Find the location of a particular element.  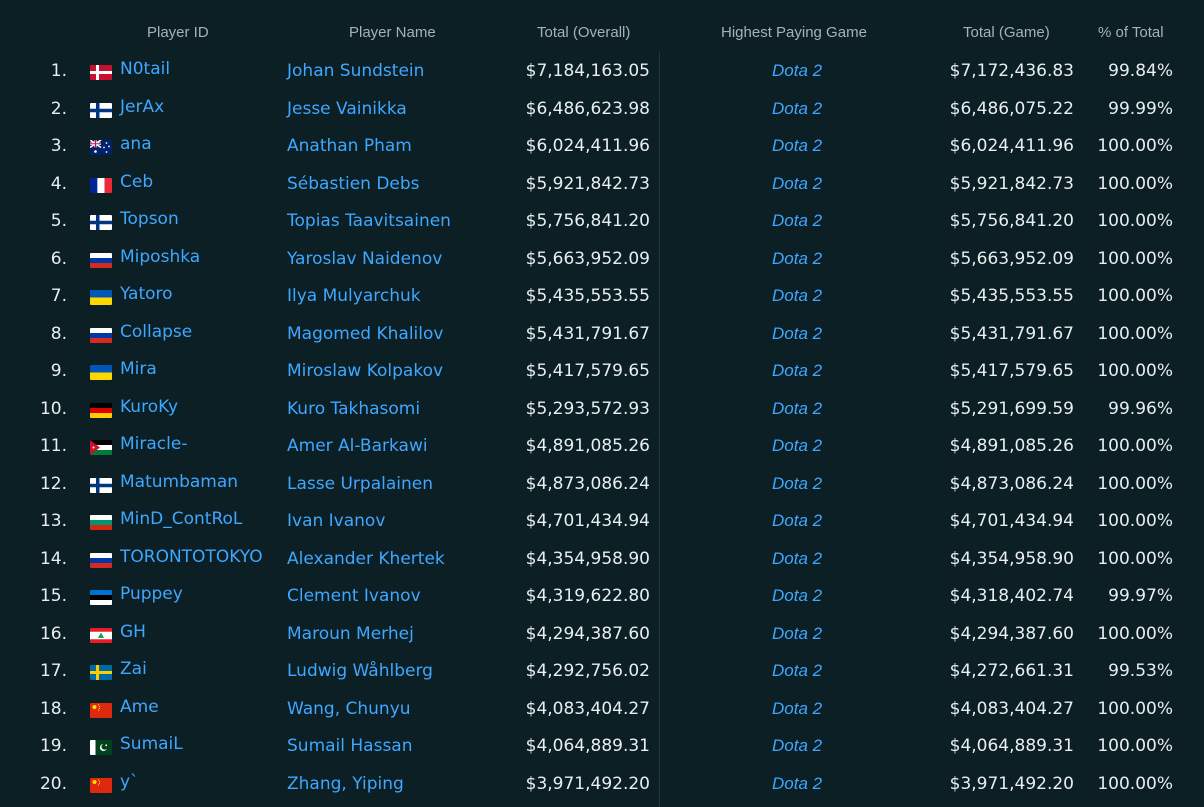

total-overall: $7,184,163.05 is located at coordinates (587, 71).